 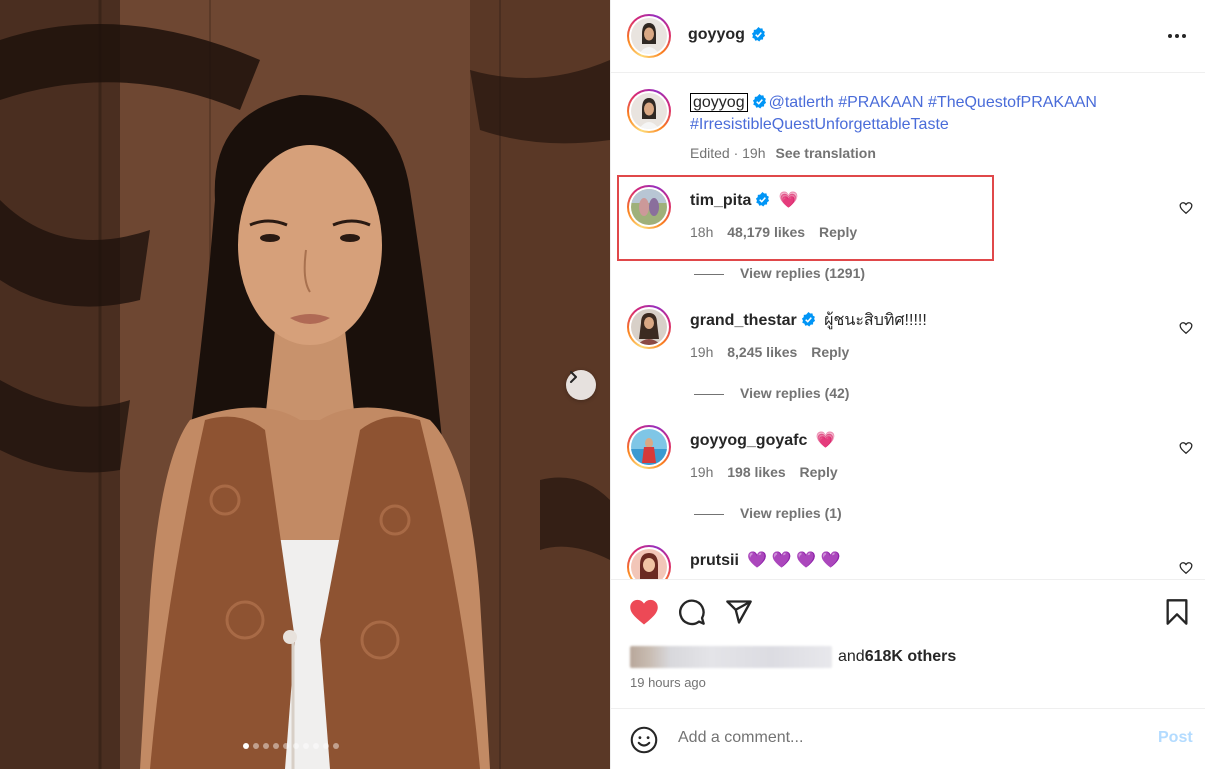 What do you see at coordinates (771, 393) in the screenshot?
I see `view-replies-button: View replies (42)` at bounding box center [771, 393].